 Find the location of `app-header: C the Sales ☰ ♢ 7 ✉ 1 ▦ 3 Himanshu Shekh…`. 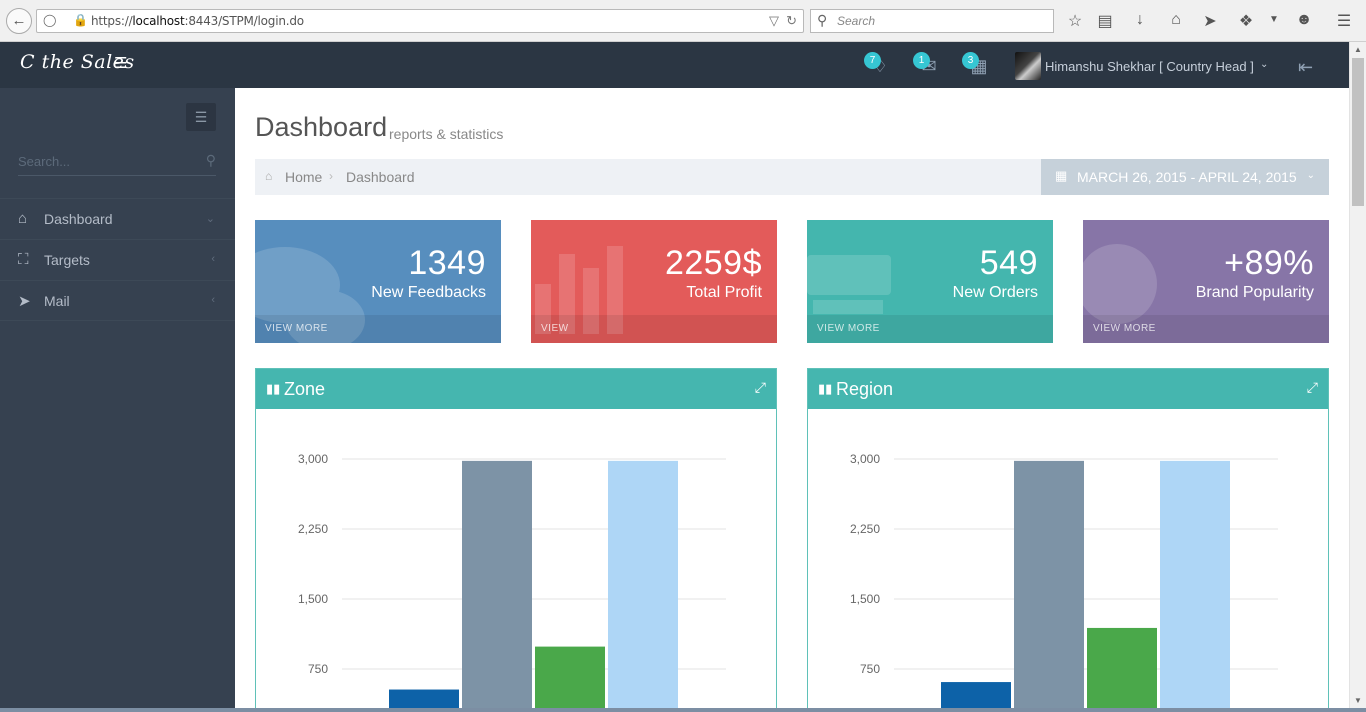

app-header: C the Sales ☰ ♢ 7 ✉ 1 ▦ 3 Himanshu Shekh… is located at coordinates (674, 65).